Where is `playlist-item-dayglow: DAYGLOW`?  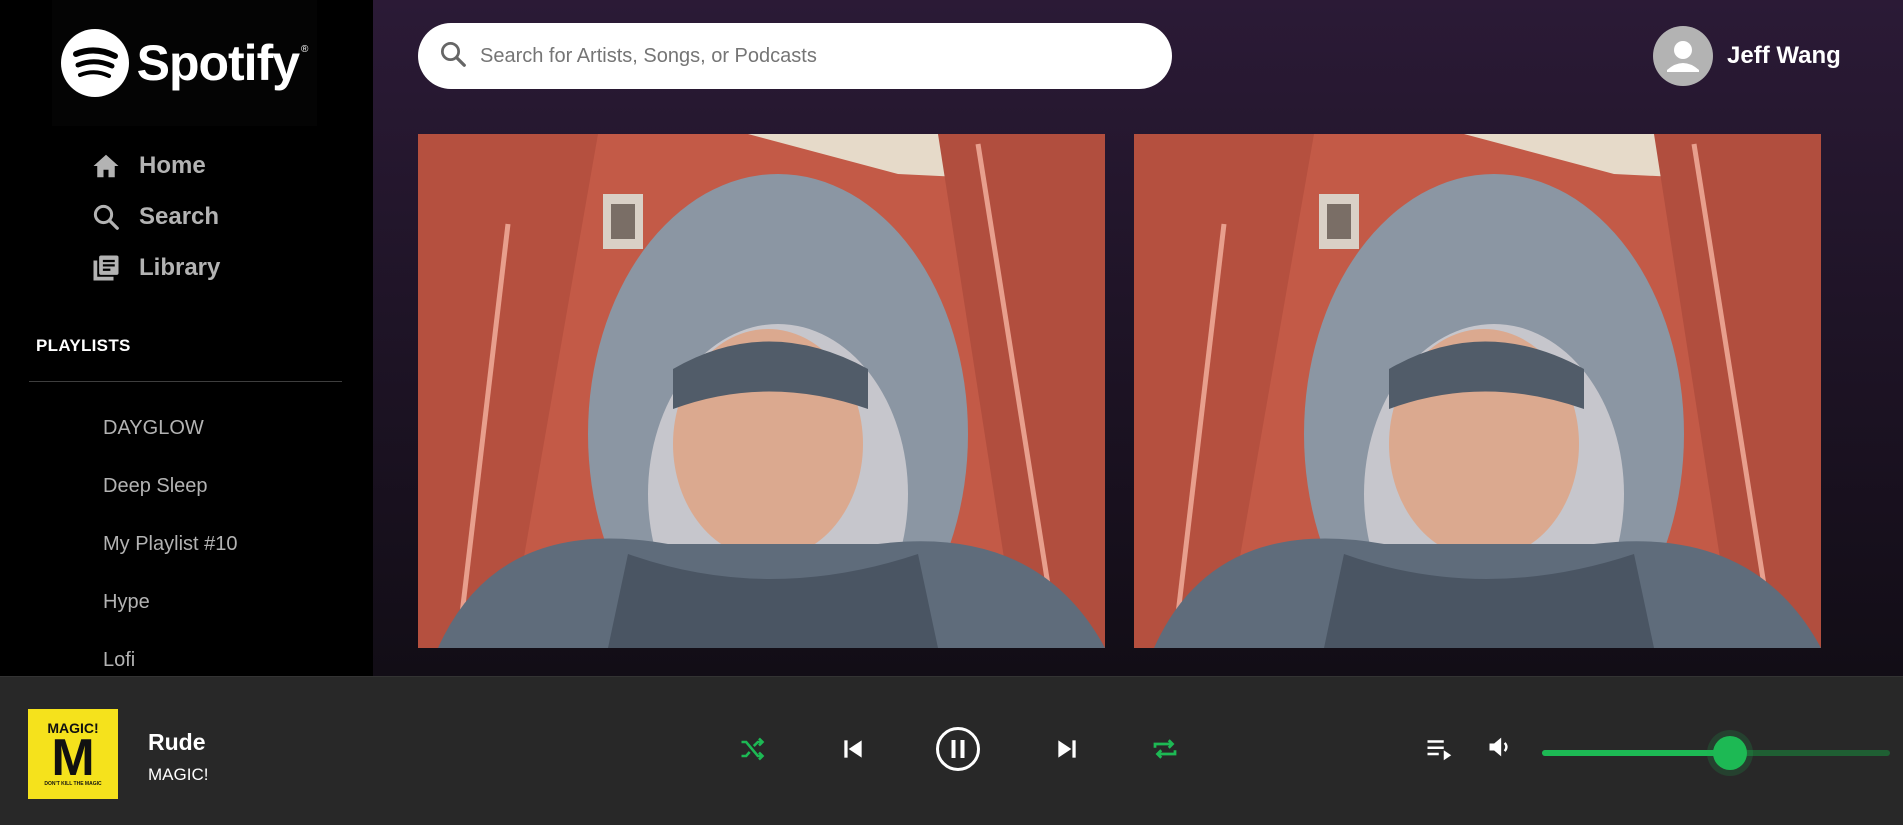 playlist-item-dayglow: DAYGLOW is located at coordinates (170, 437).